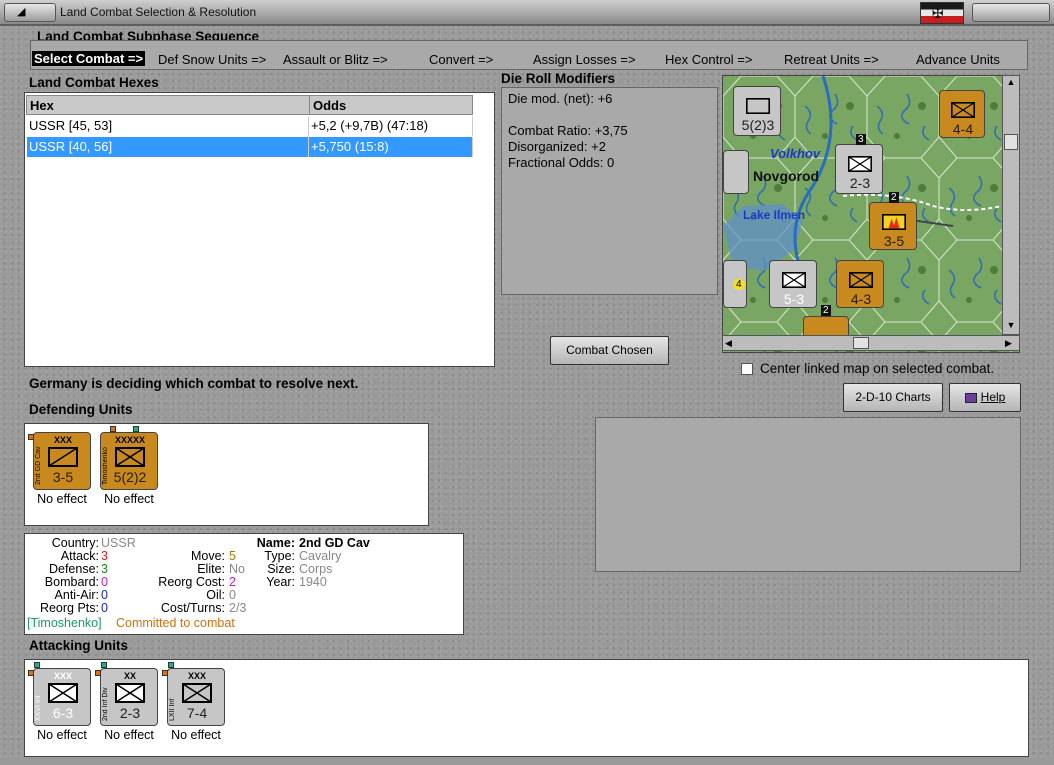  I want to click on step-convert: Convert =>, so click(461, 59).